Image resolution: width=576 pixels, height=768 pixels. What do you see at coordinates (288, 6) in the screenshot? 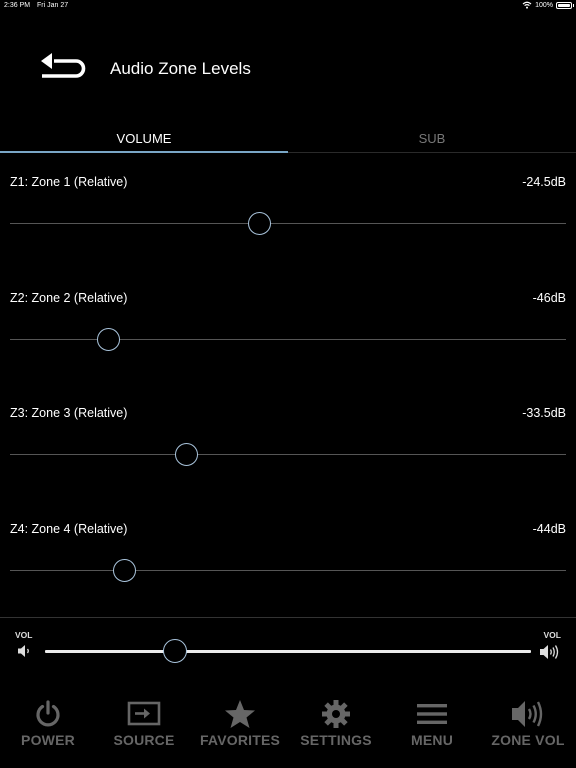
I see `status-bar: 2:36 PM Fri Jan 27 100%` at bounding box center [288, 6].